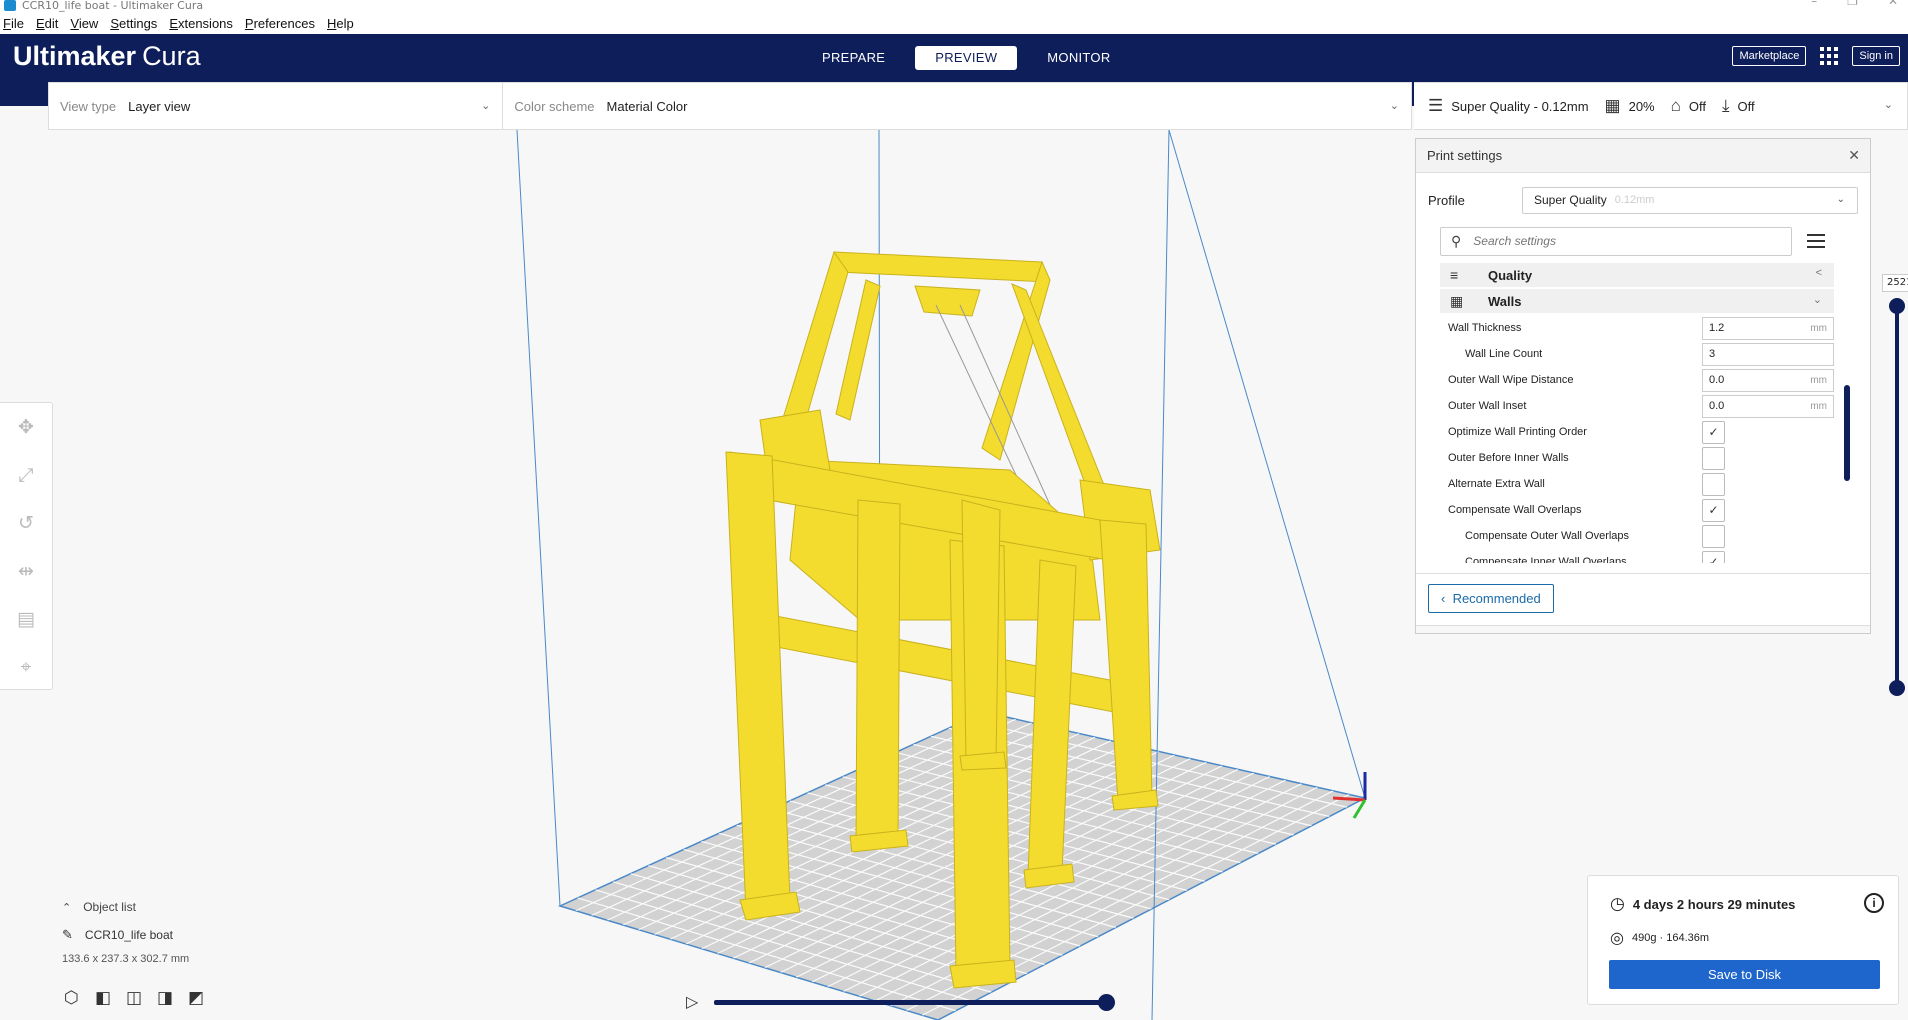 This screenshot has height=1020, width=1908. I want to click on menu-extensions: Extensions, so click(201, 23).